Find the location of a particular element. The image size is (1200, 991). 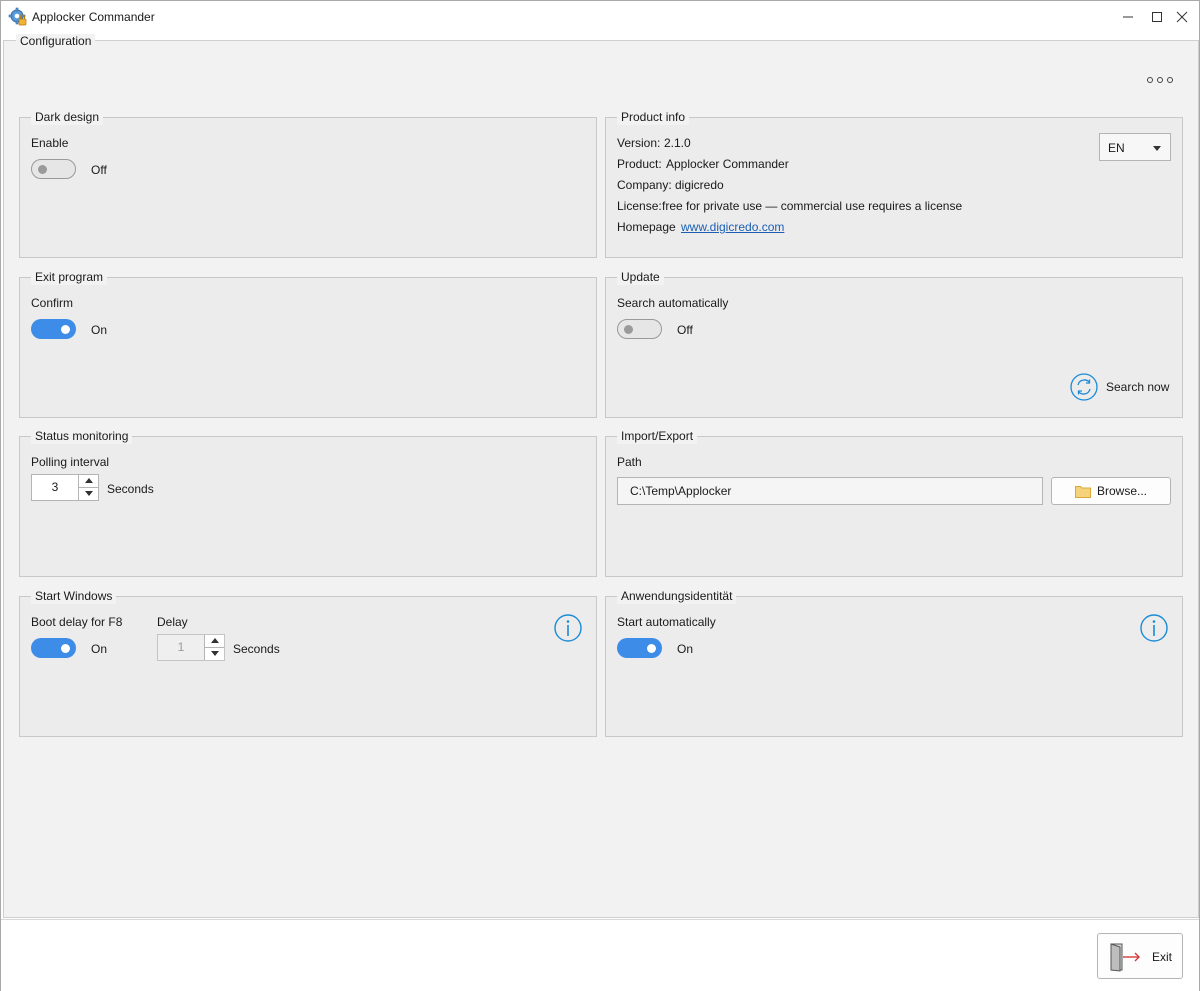

dark-design-state: Off is located at coordinates (99, 170).